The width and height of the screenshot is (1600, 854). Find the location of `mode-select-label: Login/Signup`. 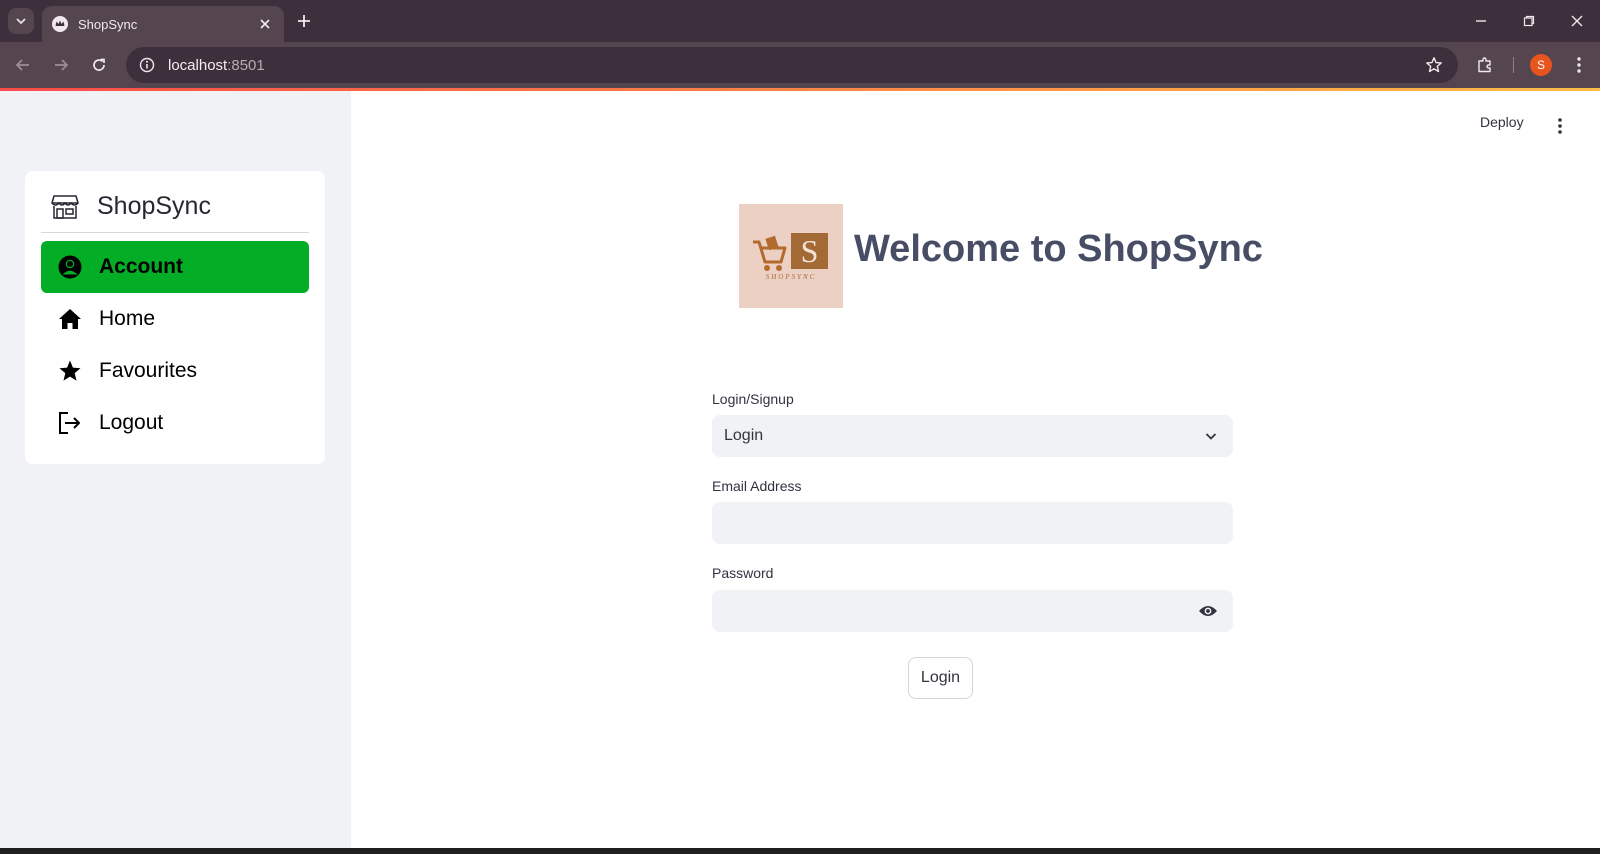

mode-select-label: Login/Signup is located at coordinates (753, 399).